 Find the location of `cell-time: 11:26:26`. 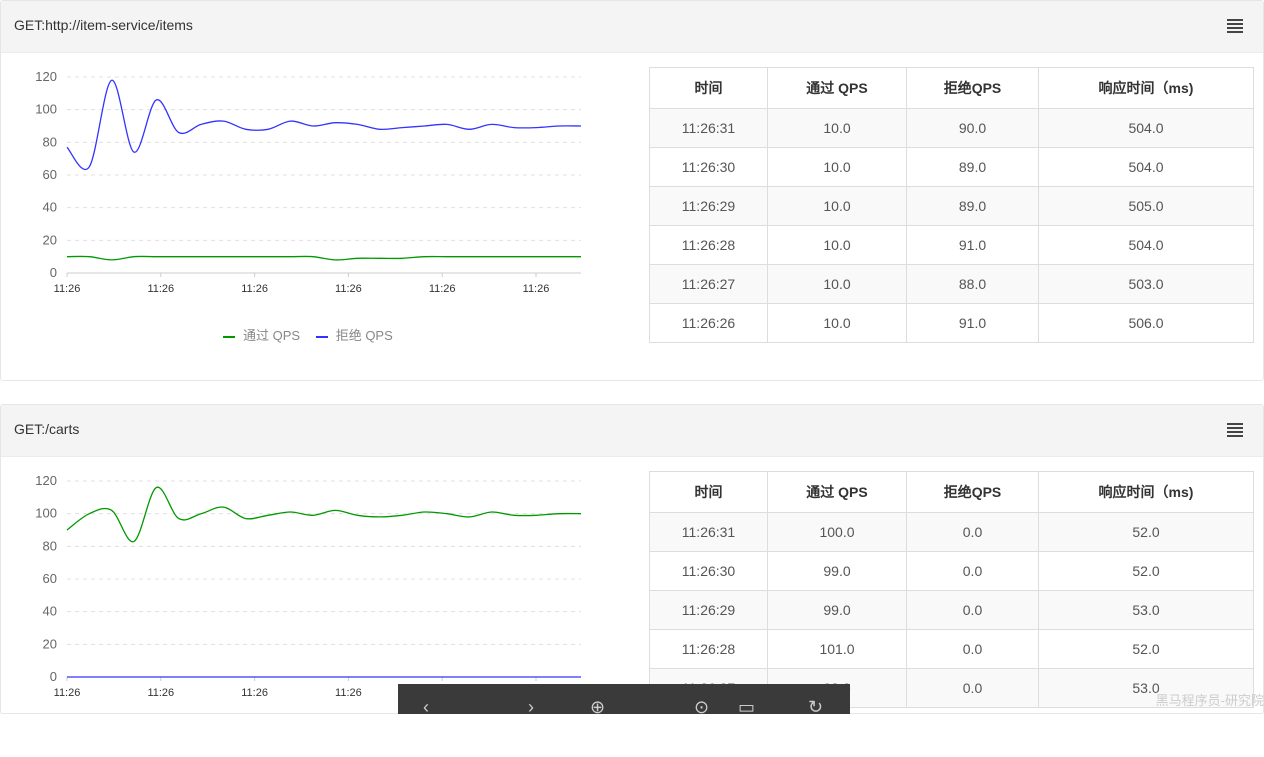

cell-time: 11:26:26 is located at coordinates (708, 323).